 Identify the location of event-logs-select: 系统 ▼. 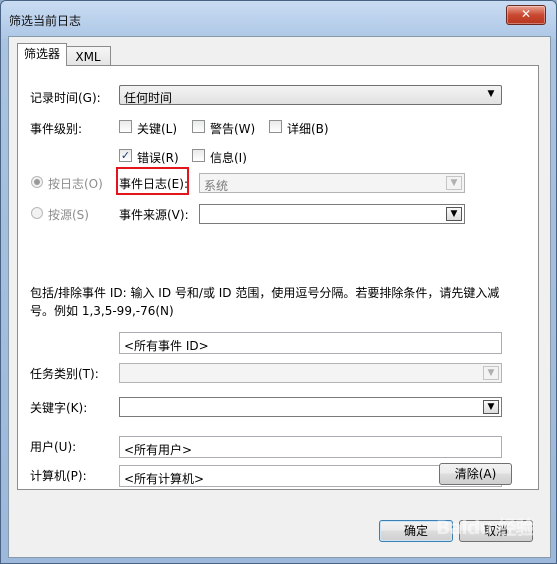
(332, 183).